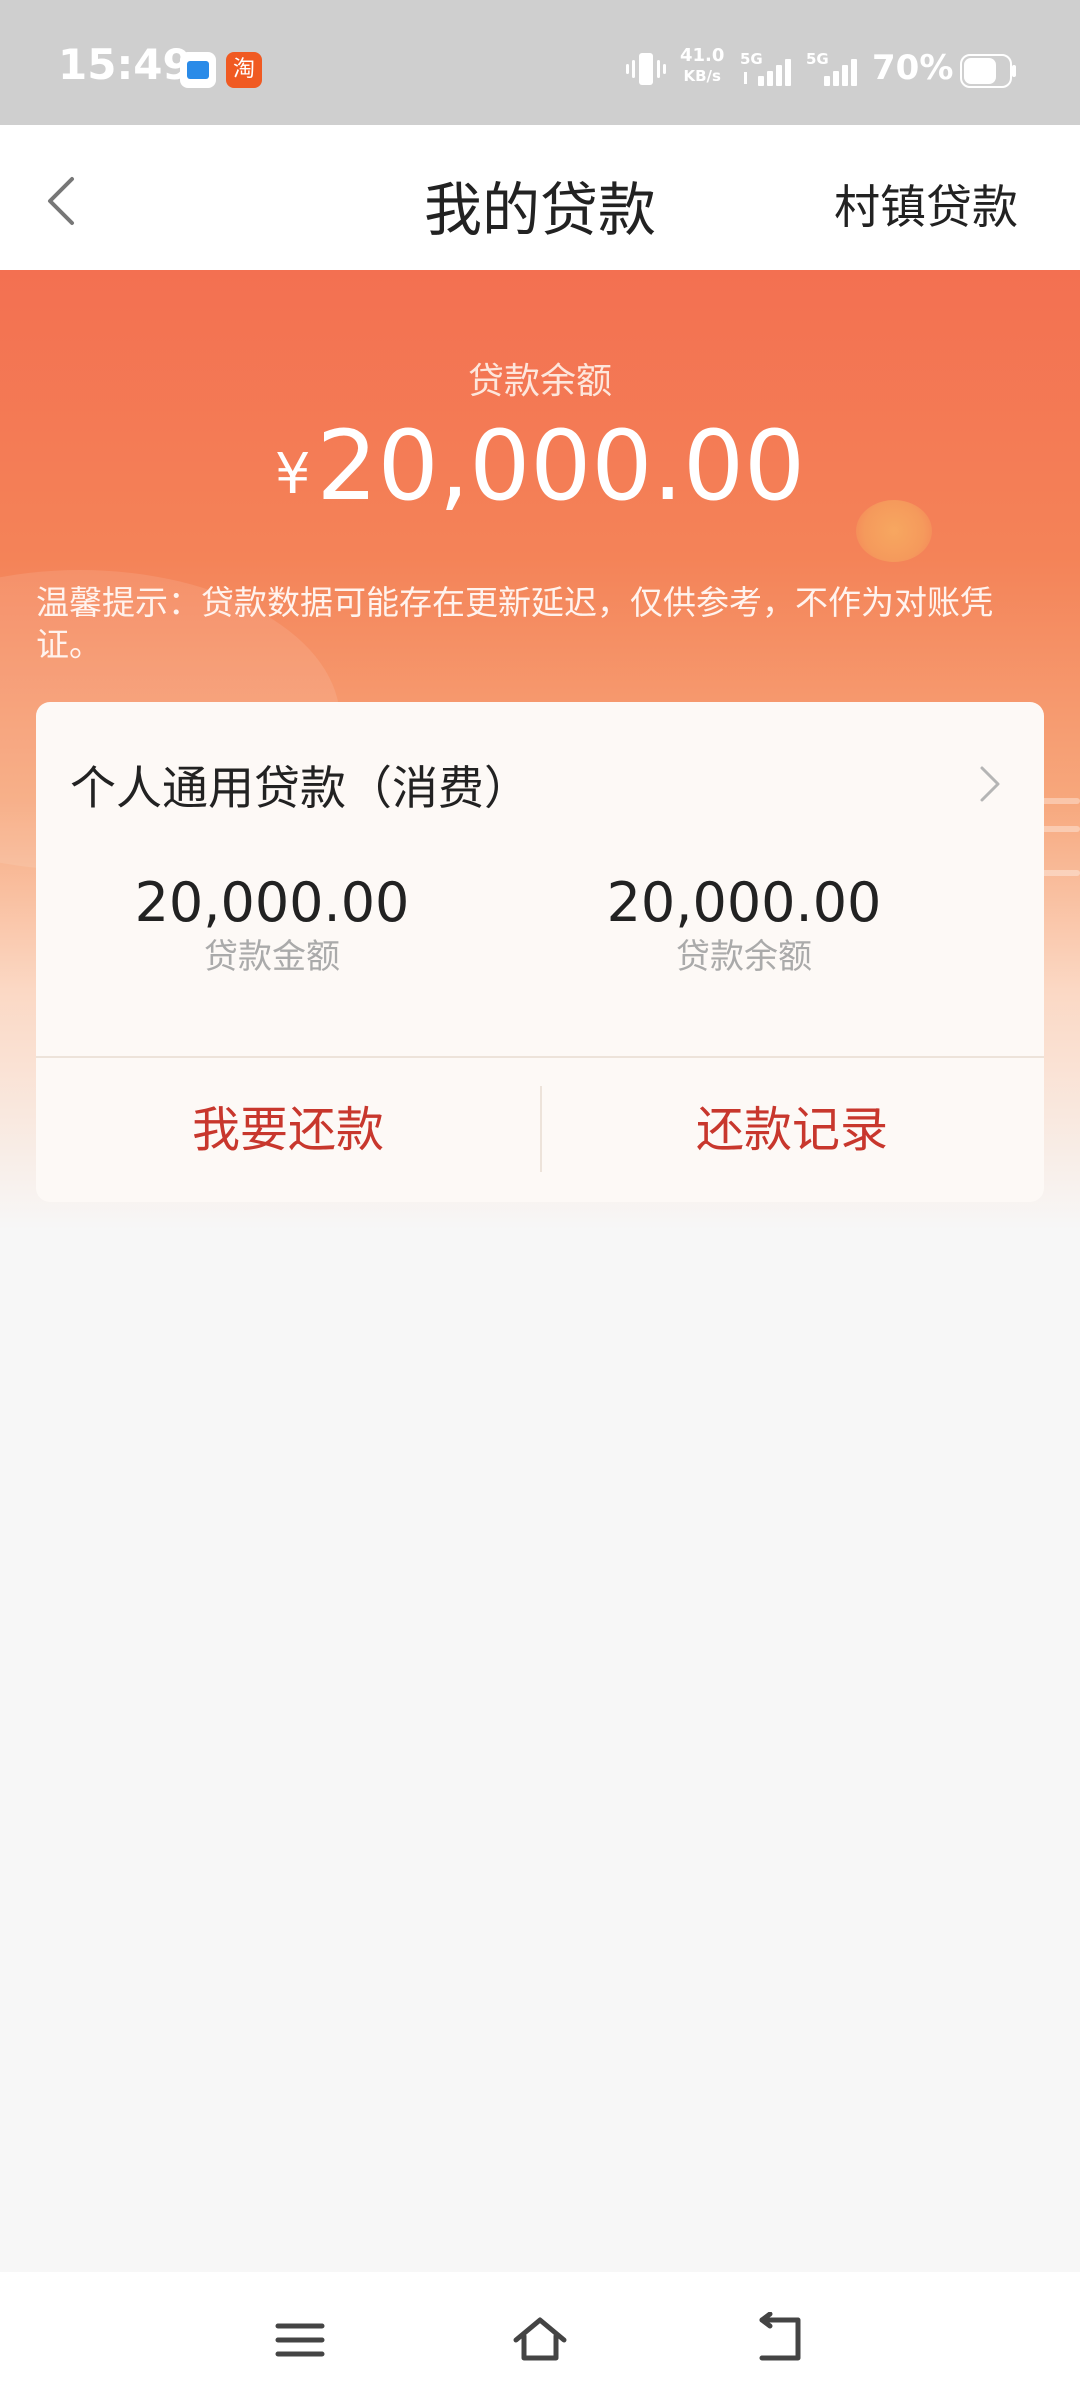  I want to click on loan-balance-stat: 20,000.00 贷款余额, so click(744, 924).